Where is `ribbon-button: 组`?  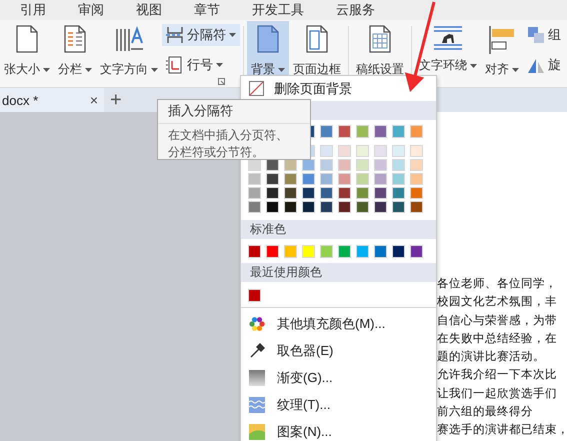
ribbon-button: 组 is located at coordinates (544, 35).